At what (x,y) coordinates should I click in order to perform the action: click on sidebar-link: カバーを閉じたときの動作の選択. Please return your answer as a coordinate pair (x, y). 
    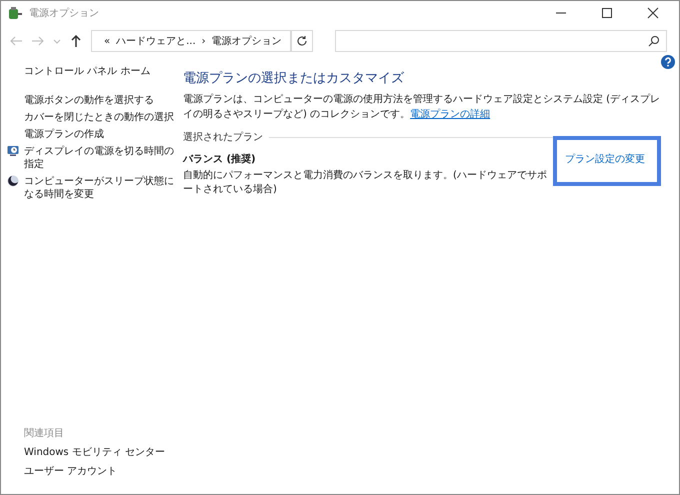
    Looking at the image, I should click on (99, 117).